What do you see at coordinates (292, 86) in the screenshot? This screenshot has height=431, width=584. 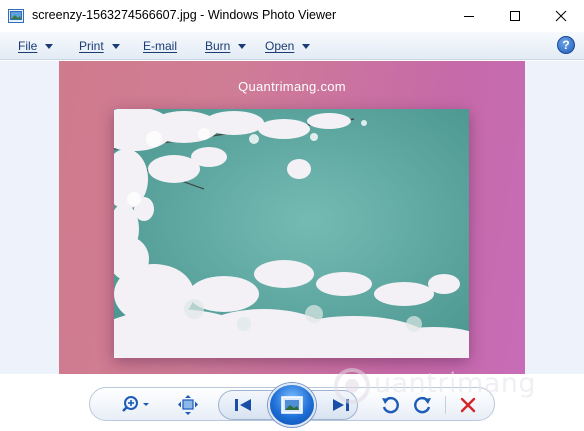 I see `image-overlay-text: Quantrimang.com` at bounding box center [292, 86].